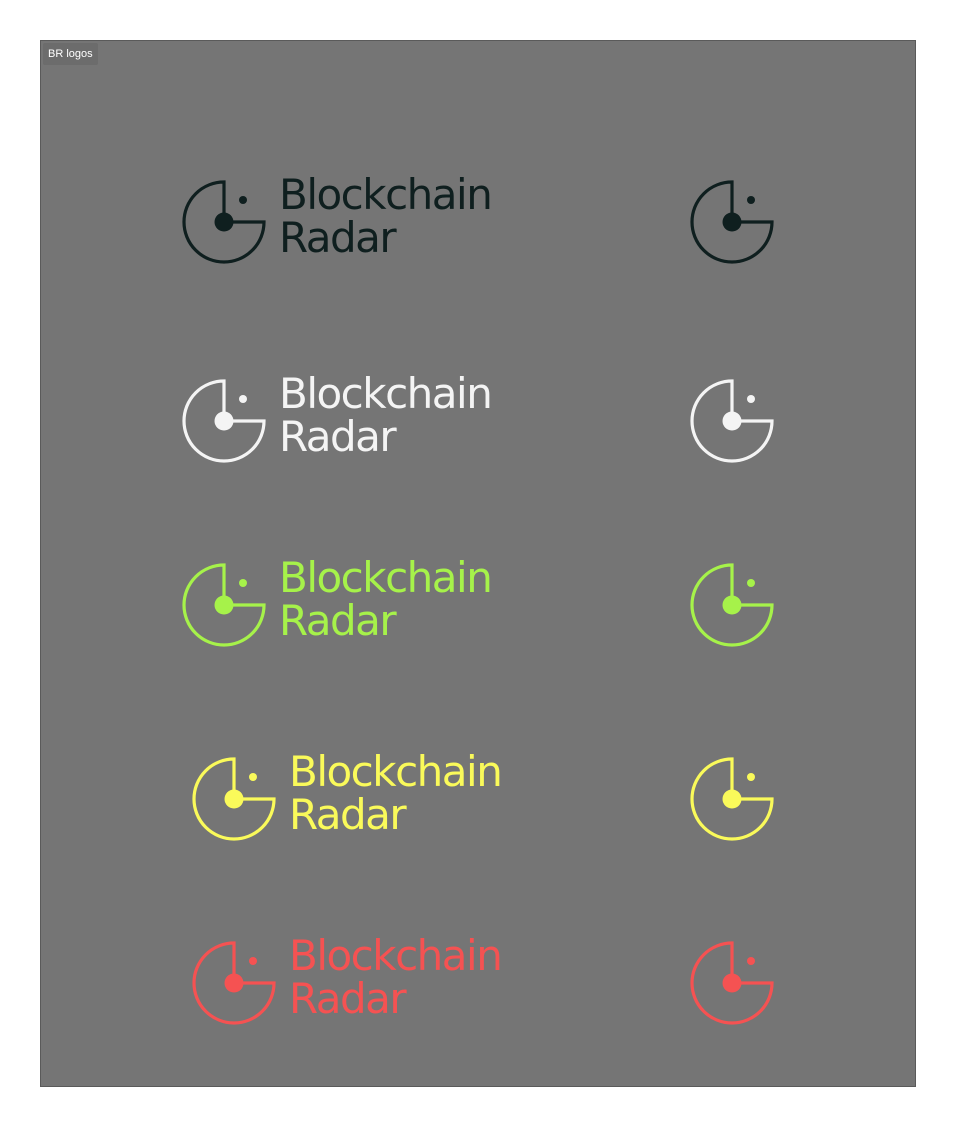 This screenshot has width=958, height=1129. I want to click on logo-icon-white, so click(734, 423).